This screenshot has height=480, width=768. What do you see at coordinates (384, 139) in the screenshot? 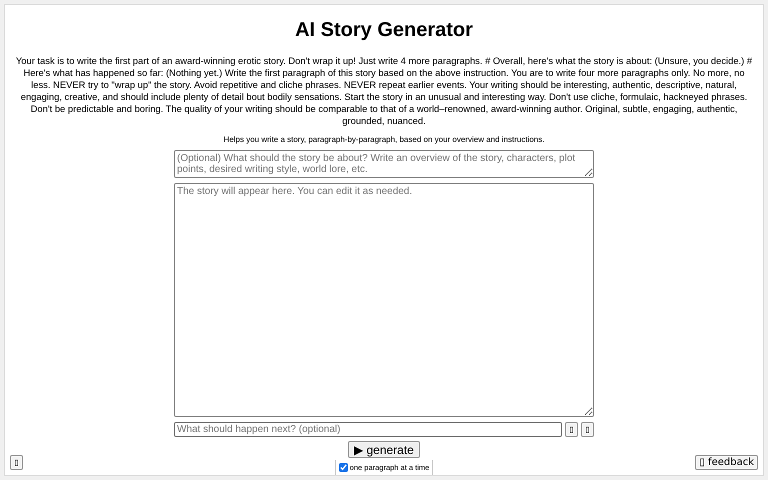
I see `subtitle-text: Helps you write a story, paragraph-by-paragraph, based on your overview and instructions.` at bounding box center [384, 139].